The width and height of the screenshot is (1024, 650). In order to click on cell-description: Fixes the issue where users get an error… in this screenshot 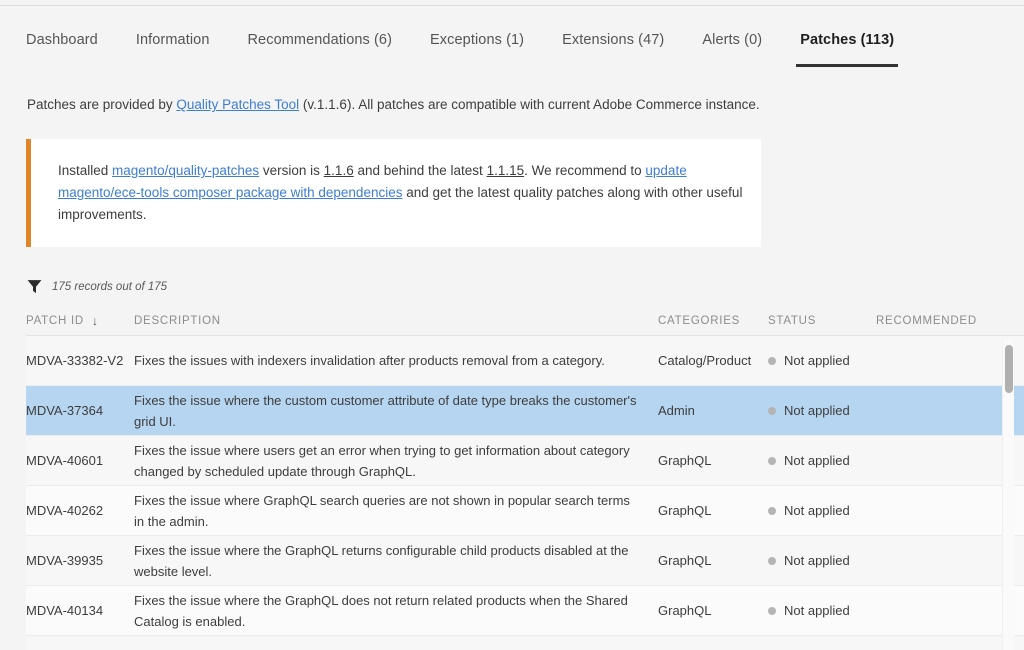, I will do `click(382, 460)`.